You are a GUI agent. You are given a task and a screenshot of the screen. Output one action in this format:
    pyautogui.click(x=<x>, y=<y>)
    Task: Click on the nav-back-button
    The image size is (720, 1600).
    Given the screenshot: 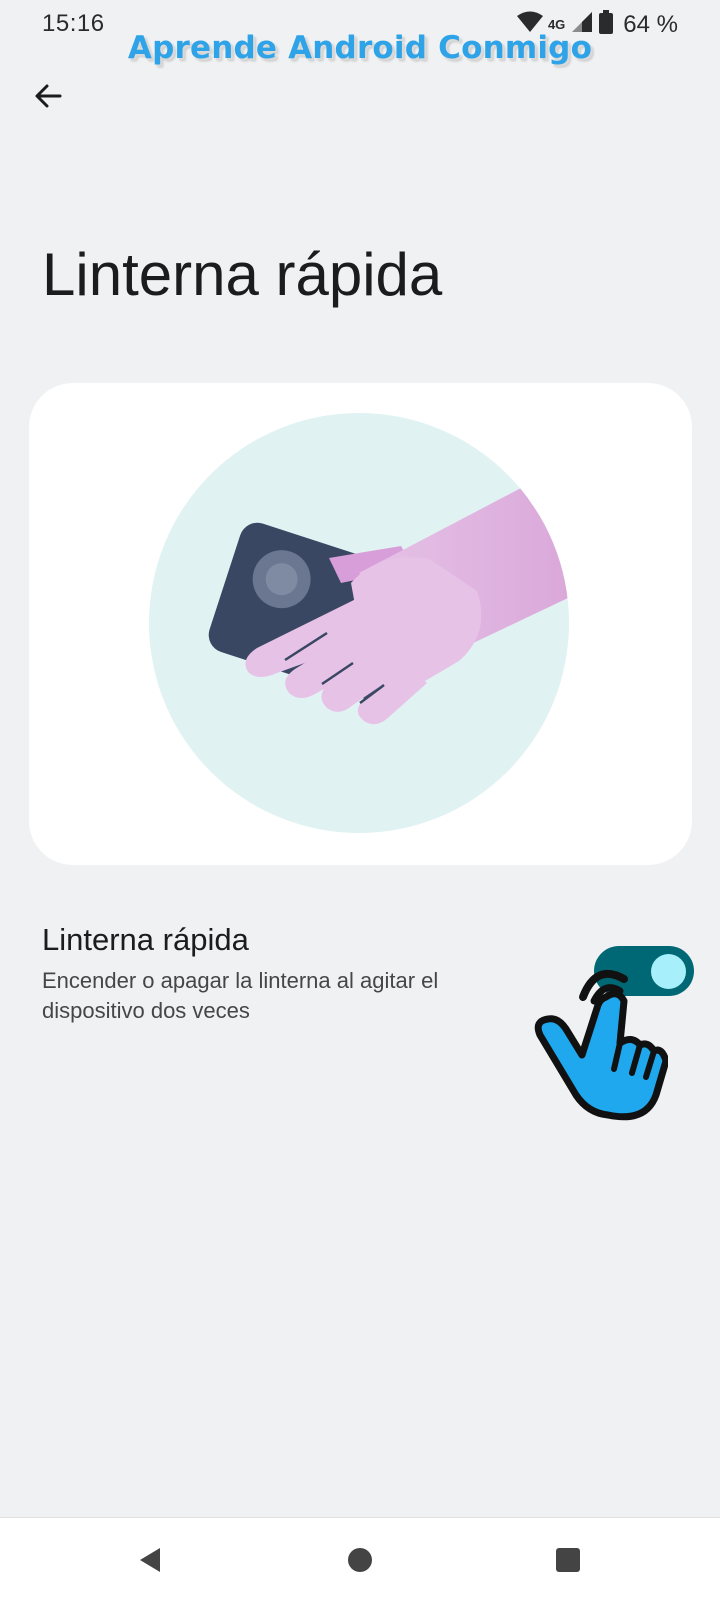 What is the action you would take?
    pyautogui.click(x=150, y=1560)
    